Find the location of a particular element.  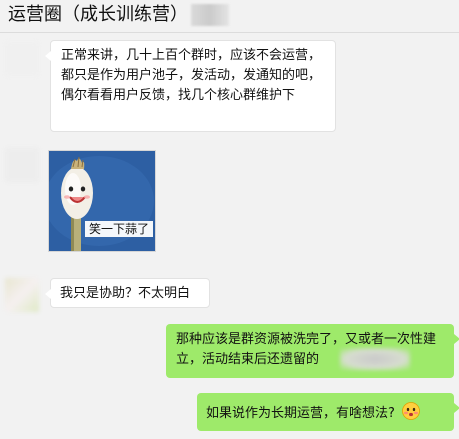

message-text: 我只是协助？不太明白 is located at coordinates (125, 293).